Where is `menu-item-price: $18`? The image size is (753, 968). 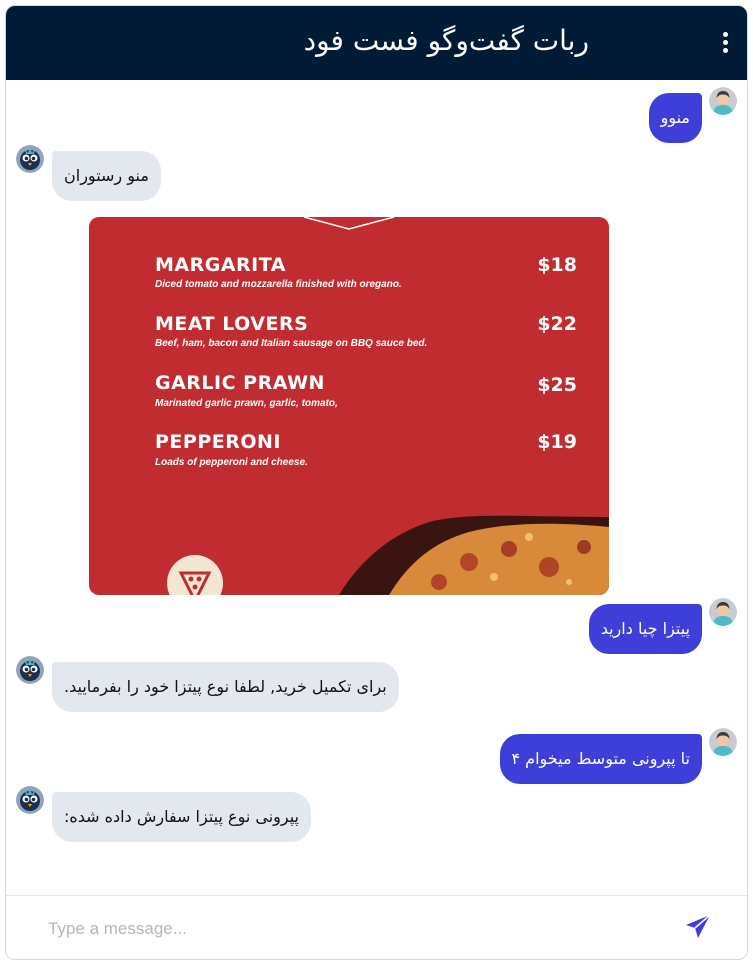
menu-item-price: $18 is located at coordinates (557, 265).